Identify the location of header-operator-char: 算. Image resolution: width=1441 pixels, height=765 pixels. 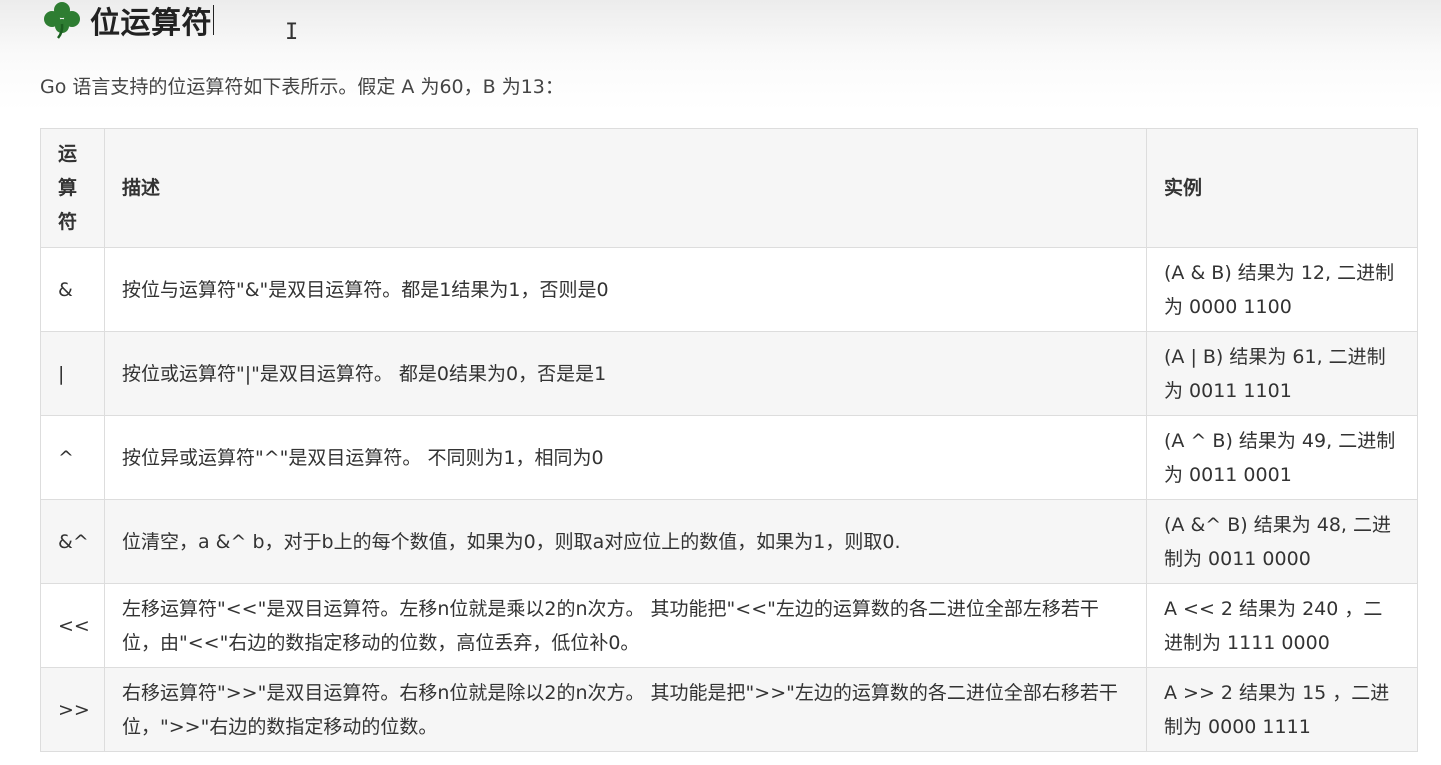
(68, 188).